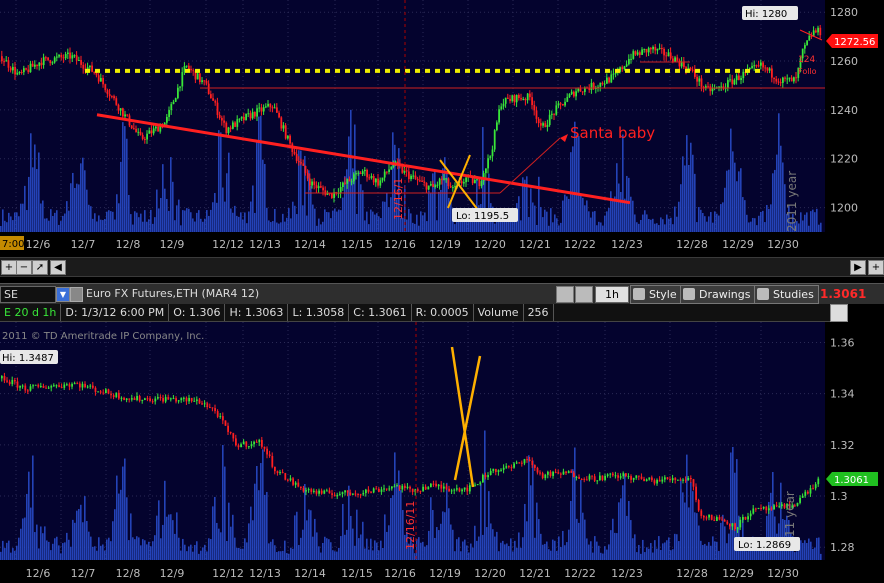  Describe the element at coordinates (257, 312) in the screenshot. I see `info-high: H: 1.3063` at that location.